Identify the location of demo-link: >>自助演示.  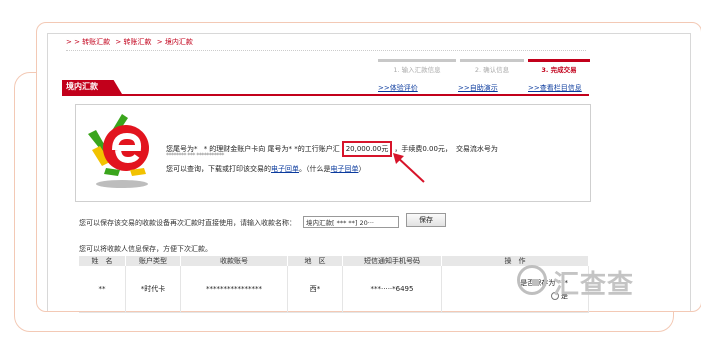
(478, 88).